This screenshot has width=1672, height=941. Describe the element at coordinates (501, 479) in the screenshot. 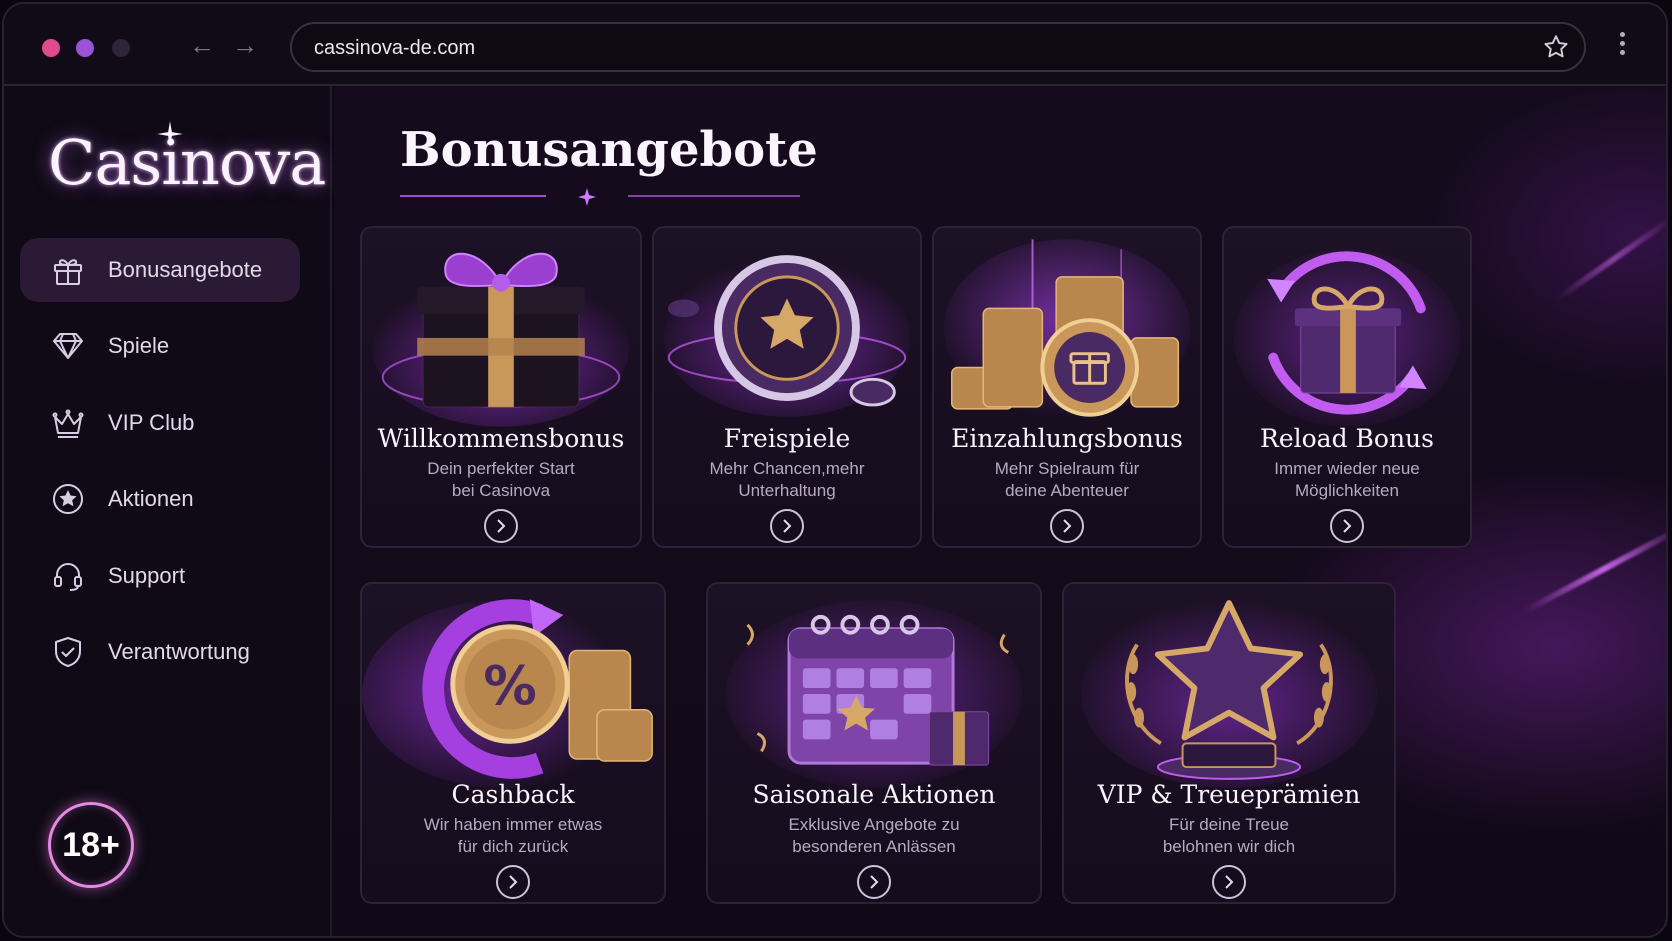

I see `card-description: Dein perfekter Start bei Casinova` at that location.